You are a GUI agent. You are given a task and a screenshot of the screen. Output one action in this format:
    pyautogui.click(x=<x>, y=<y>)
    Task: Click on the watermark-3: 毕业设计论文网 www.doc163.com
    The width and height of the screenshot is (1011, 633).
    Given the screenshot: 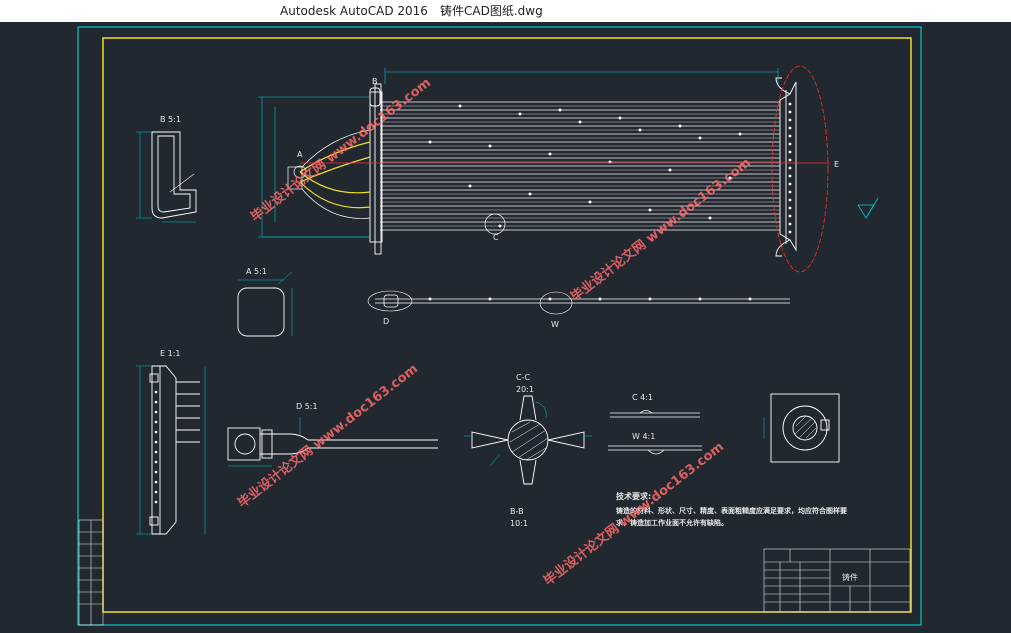 What is the action you would take?
    pyautogui.click(x=328, y=436)
    